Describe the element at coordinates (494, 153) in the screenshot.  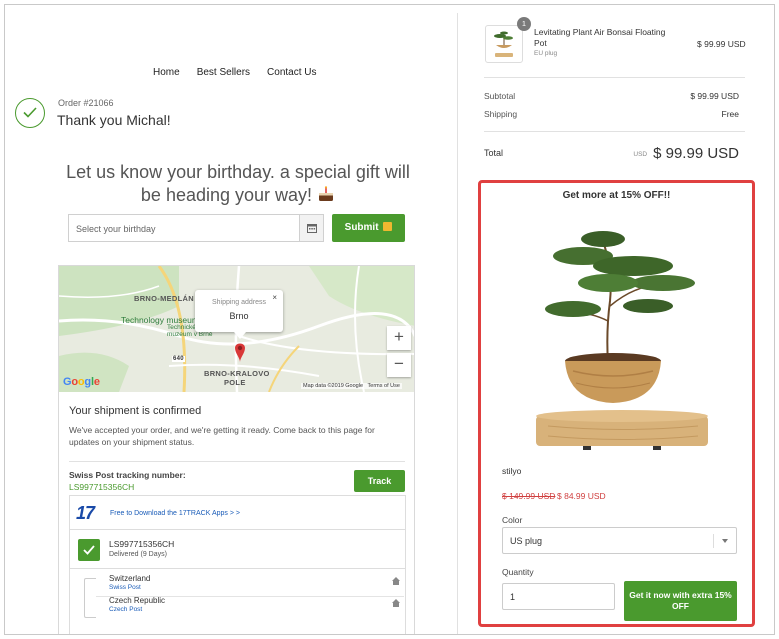
I see `total-label: Total` at that location.